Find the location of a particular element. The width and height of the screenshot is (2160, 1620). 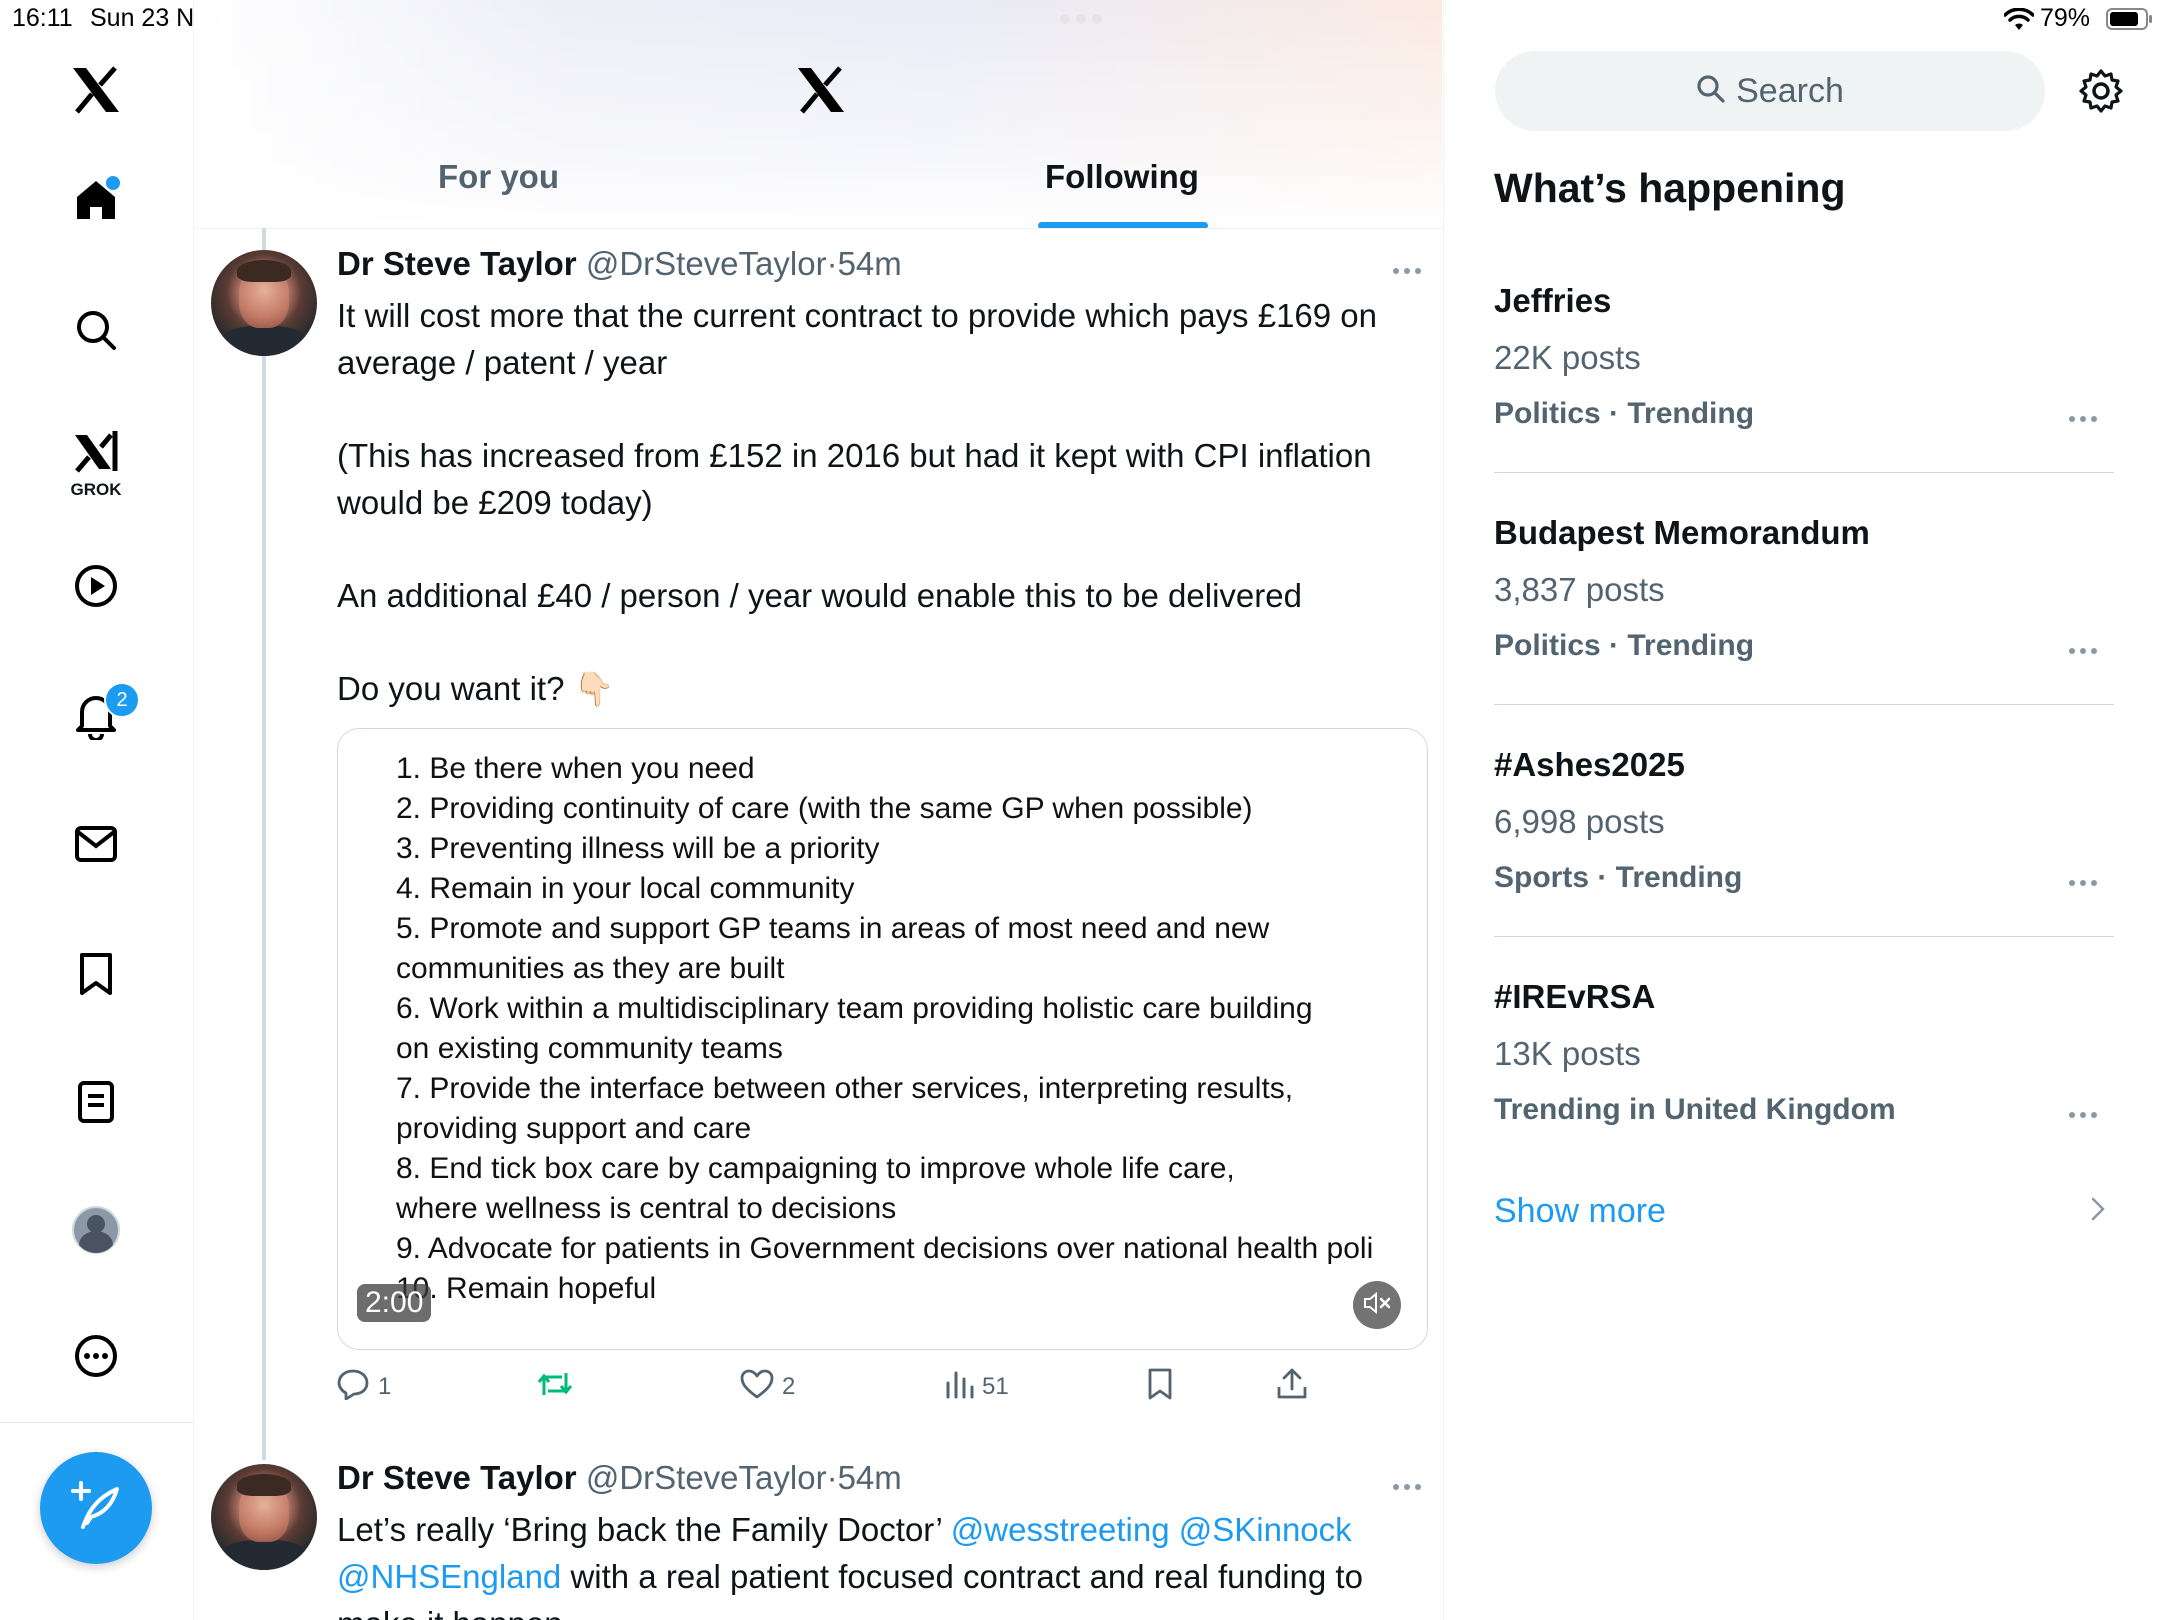

sidebar-item-profile is located at coordinates (96, 1232).